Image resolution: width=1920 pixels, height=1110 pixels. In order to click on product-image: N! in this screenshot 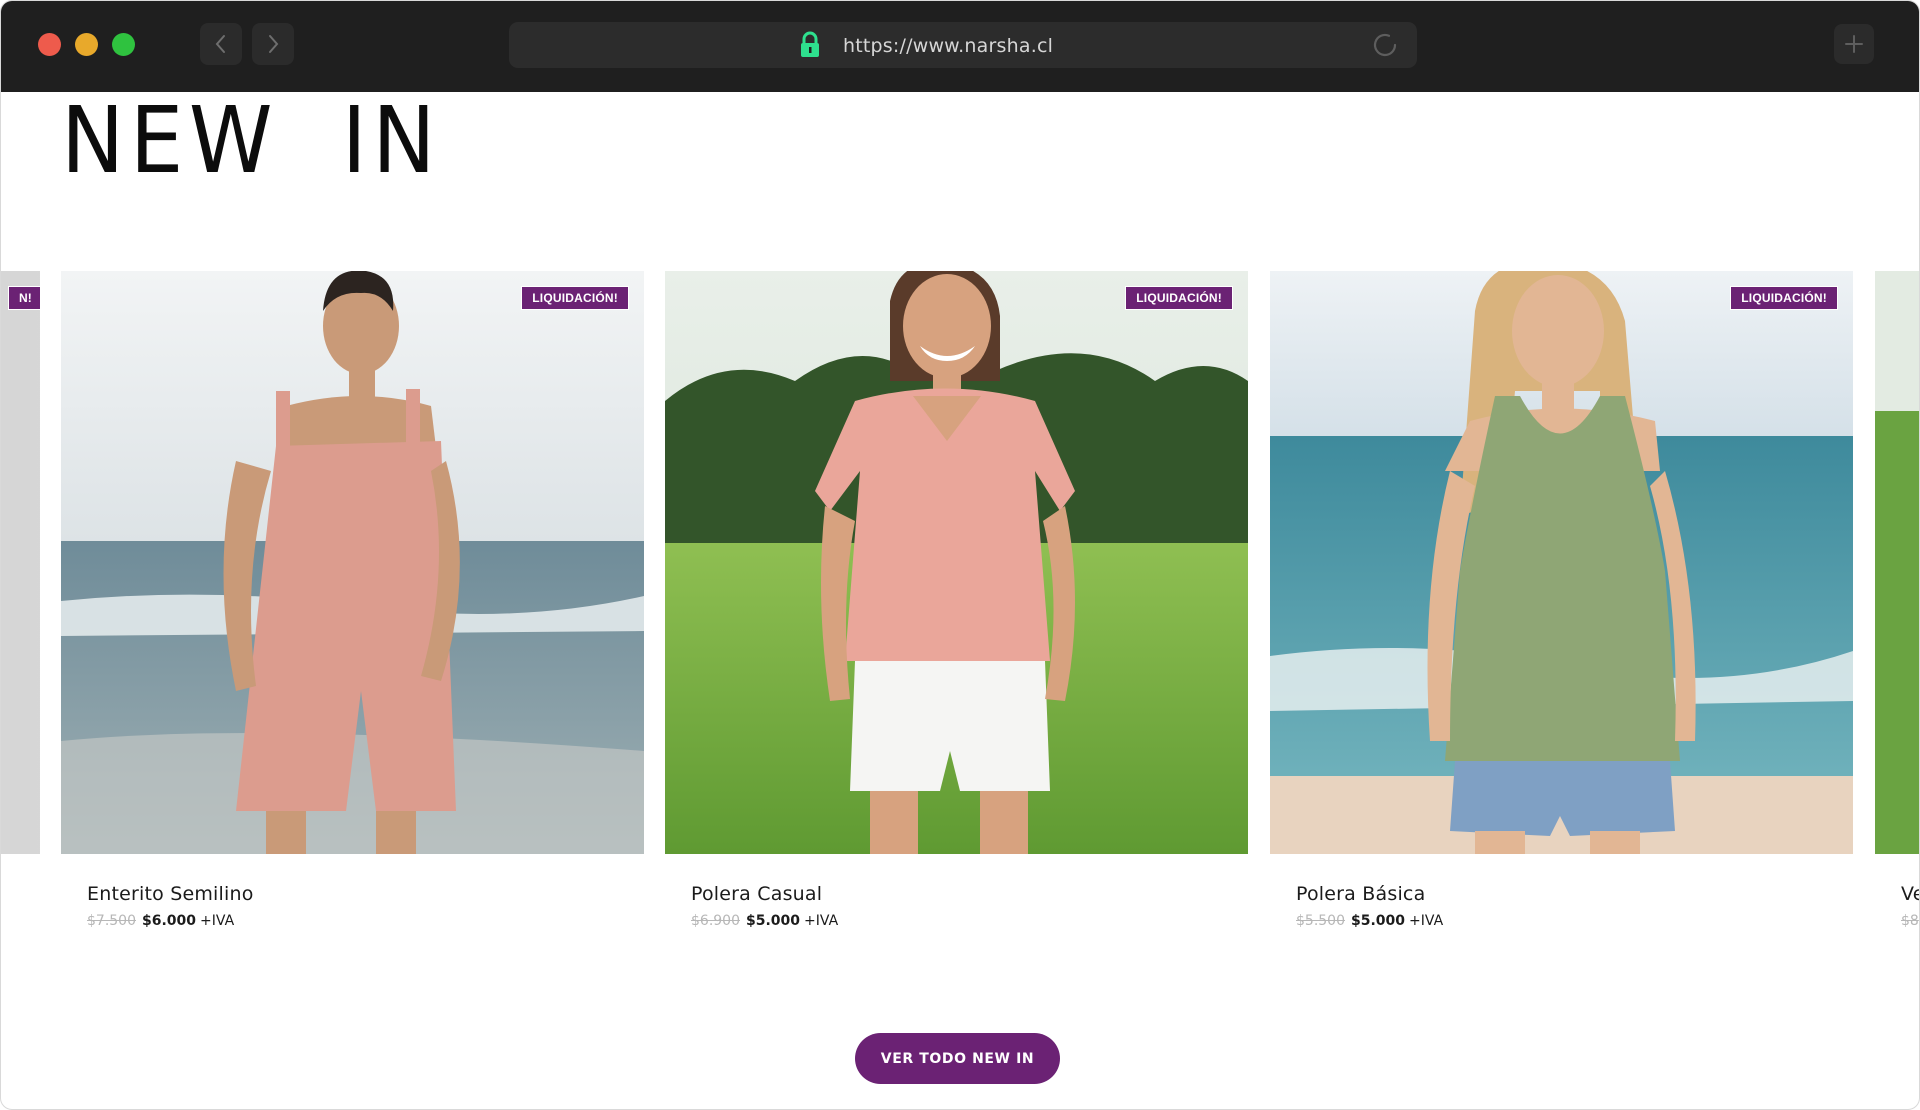, I will do `click(20, 562)`.